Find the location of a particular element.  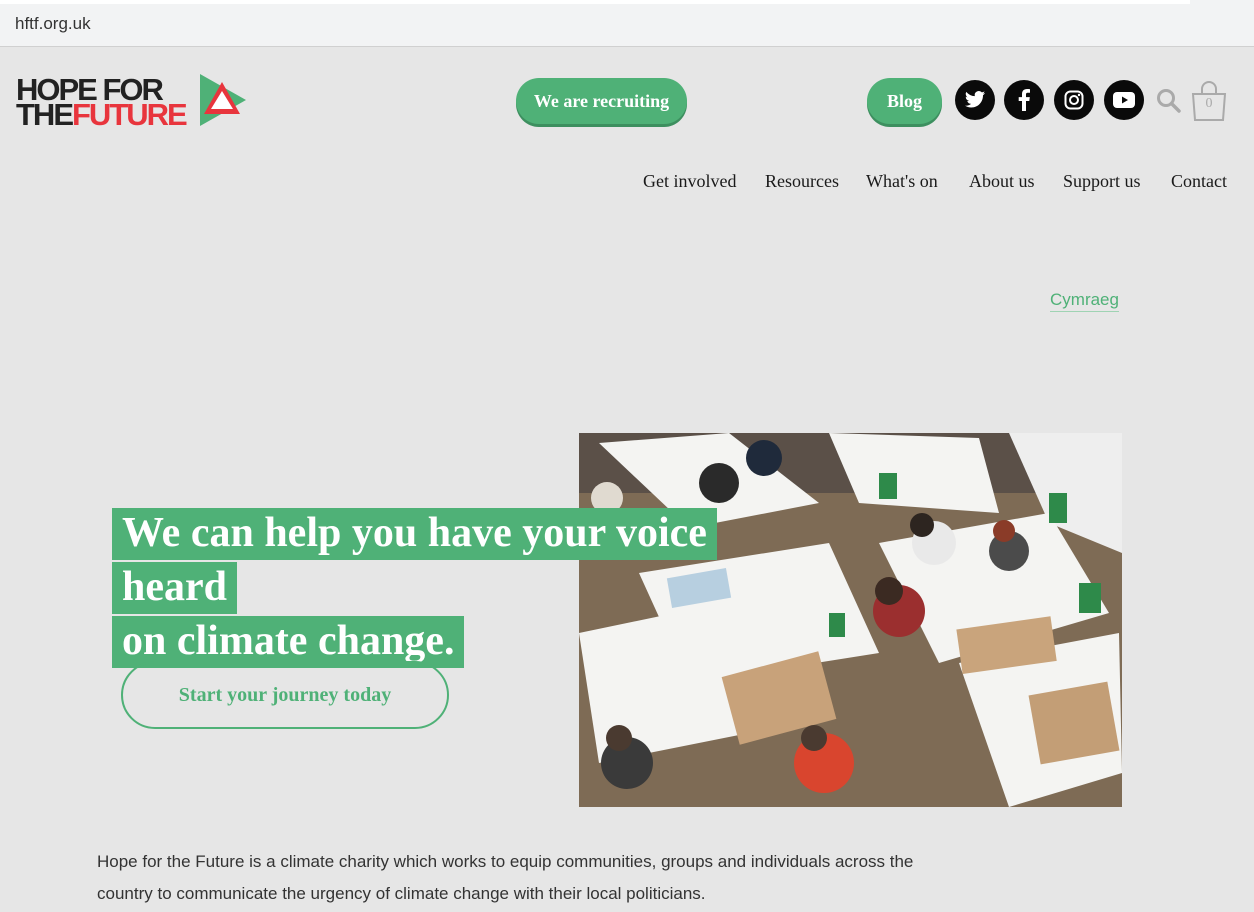

instagram-link is located at coordinates (1074, 100).